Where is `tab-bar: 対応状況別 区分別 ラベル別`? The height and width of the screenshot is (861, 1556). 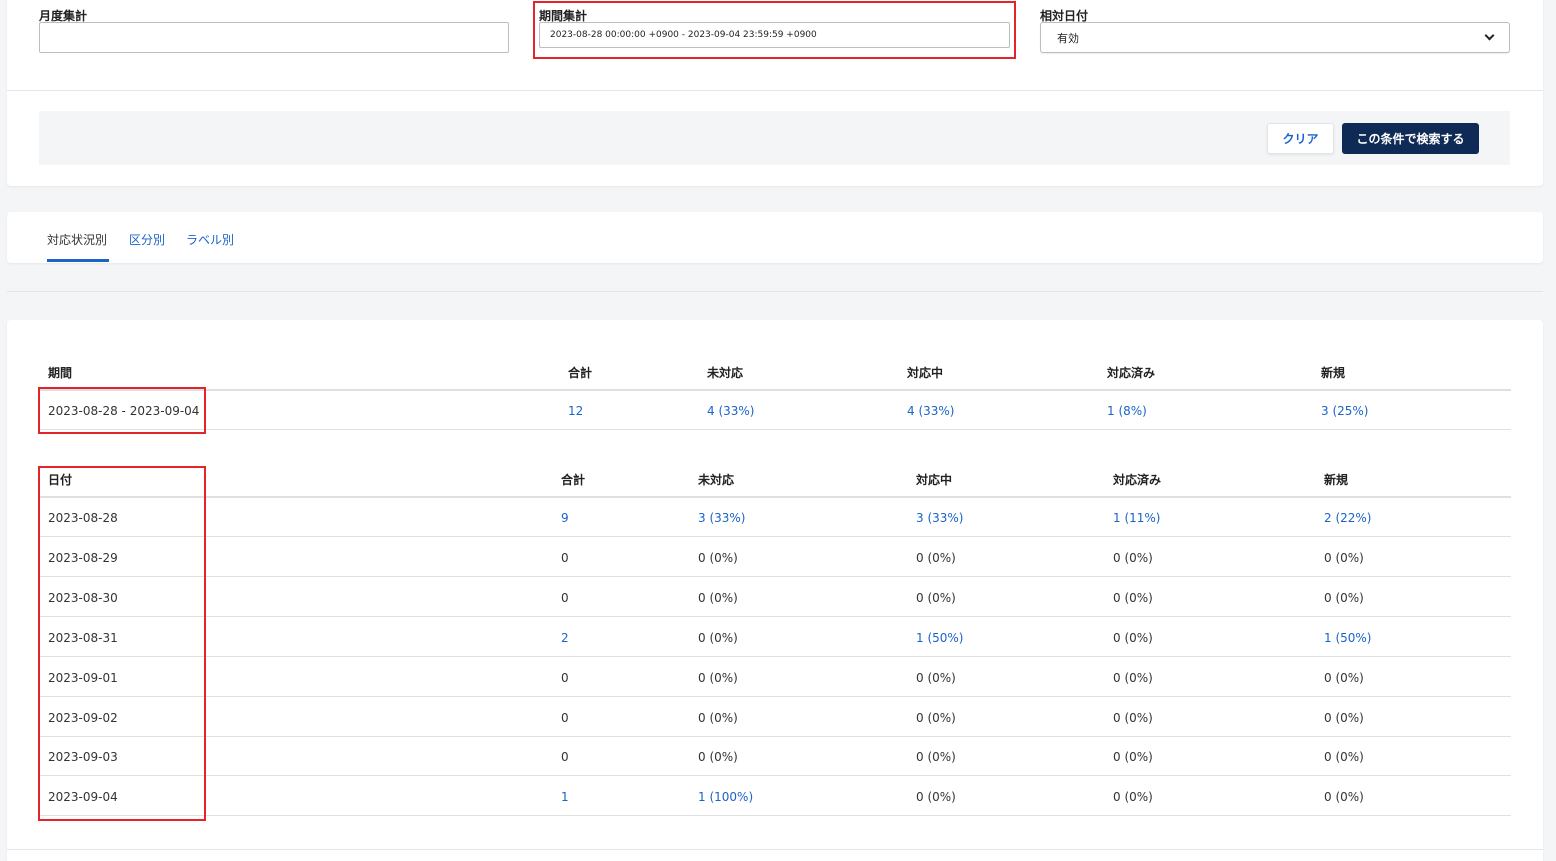
tab-bar: 対応状況別 区分別 ラベル別 is located at coordinates (775, 237).